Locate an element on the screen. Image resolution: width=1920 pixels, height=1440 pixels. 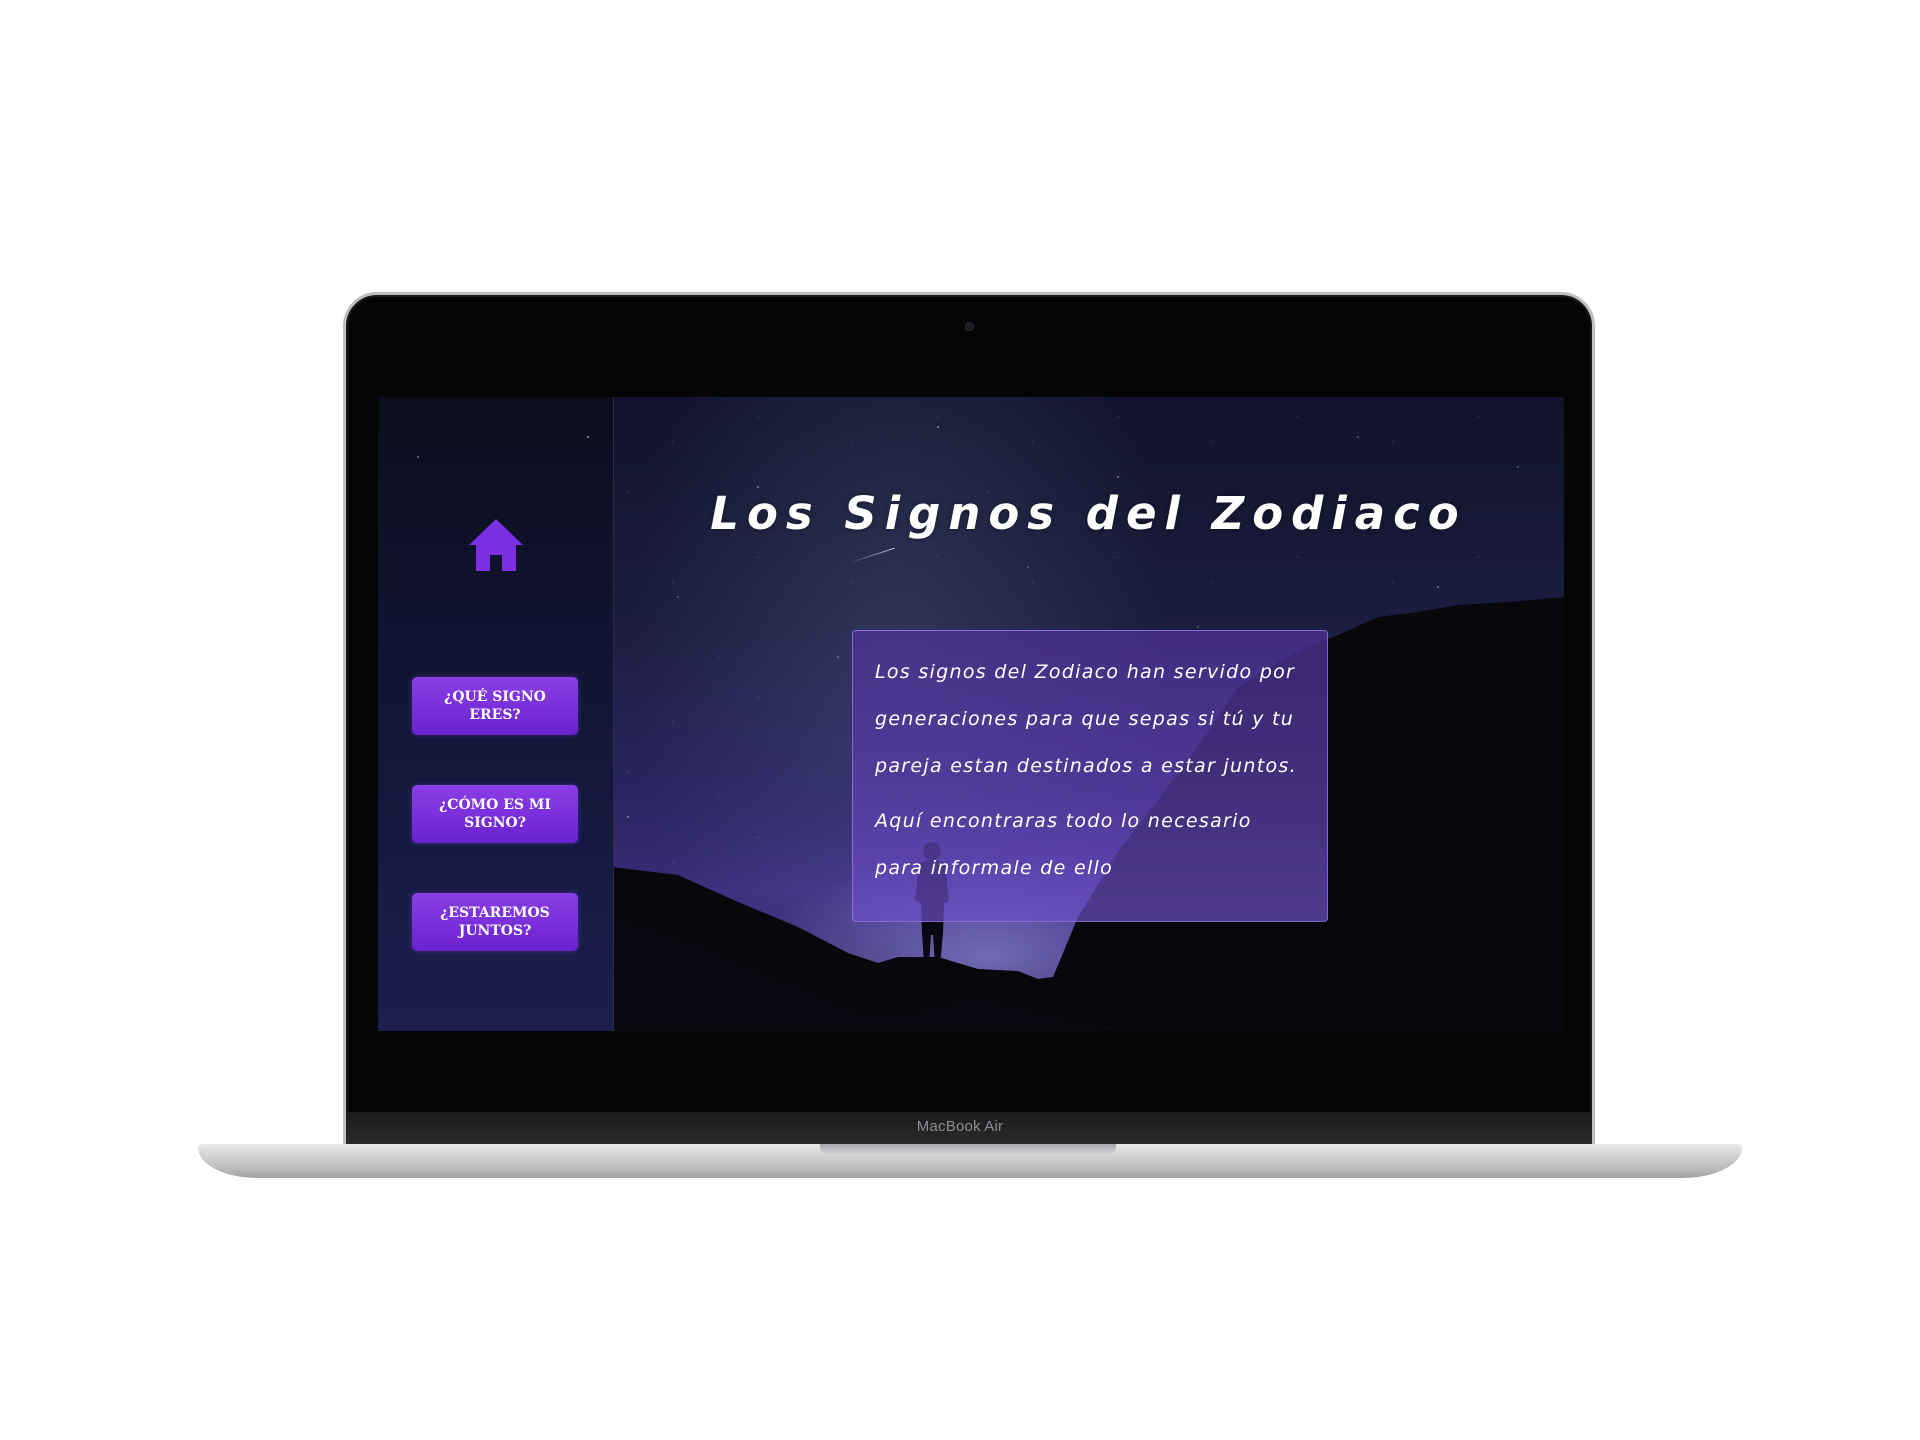
laptop-notch is located at coordinates (968, 1150).